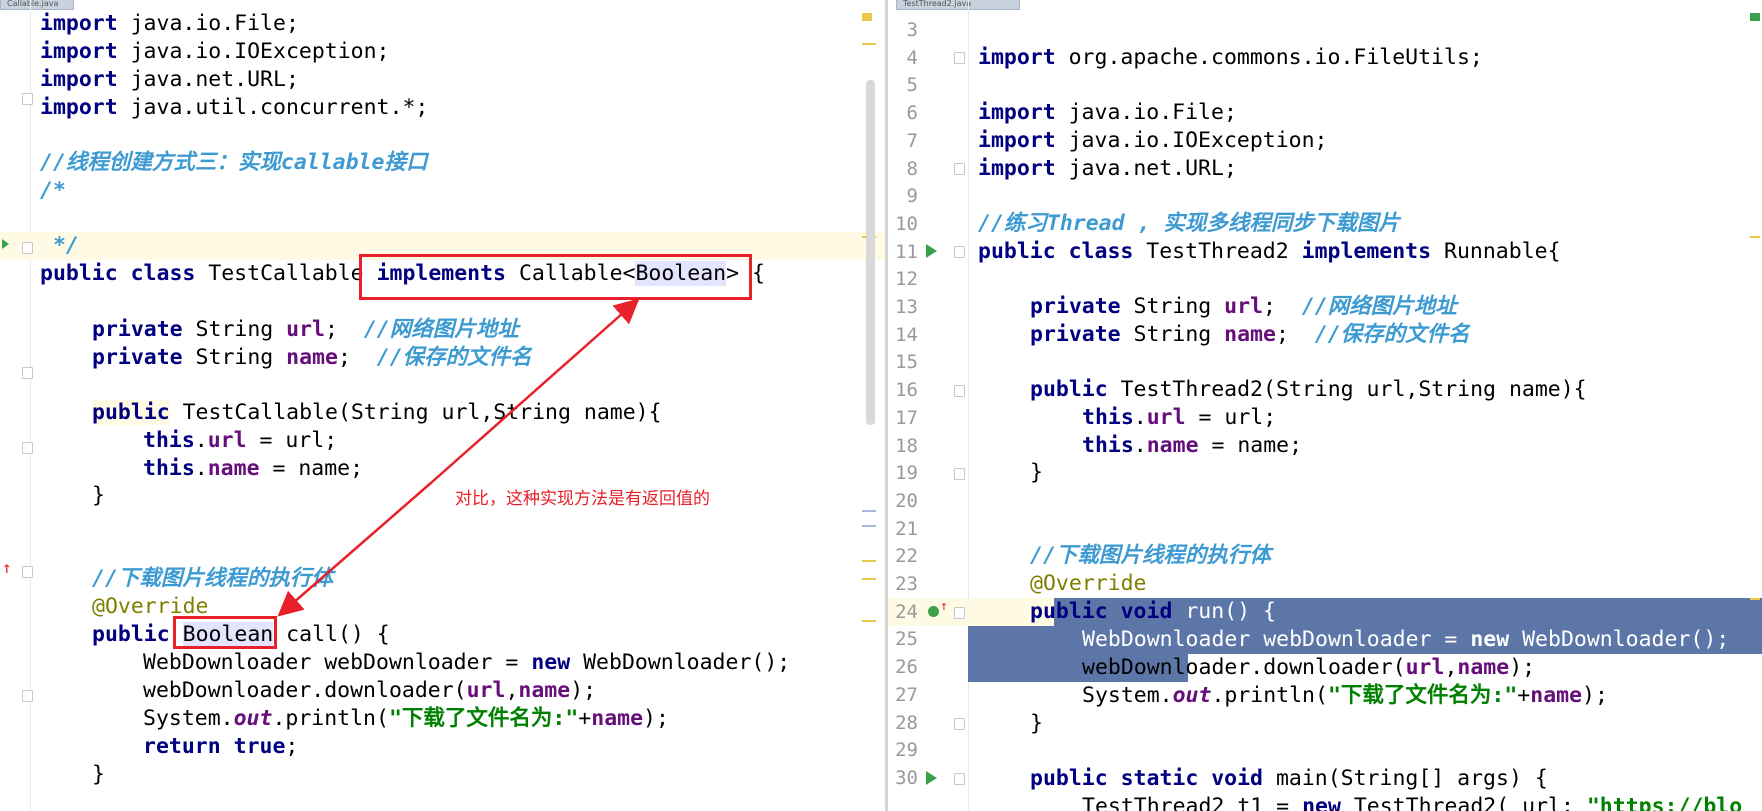  I want to click on line-number: 11, so click(906, 251).